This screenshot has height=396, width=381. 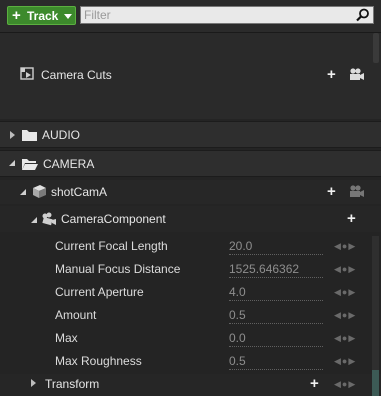 What do you see at coordinates (276, 247) in the screenshot?
I see `property-value: 20.0` at bounding box center [276, 247].